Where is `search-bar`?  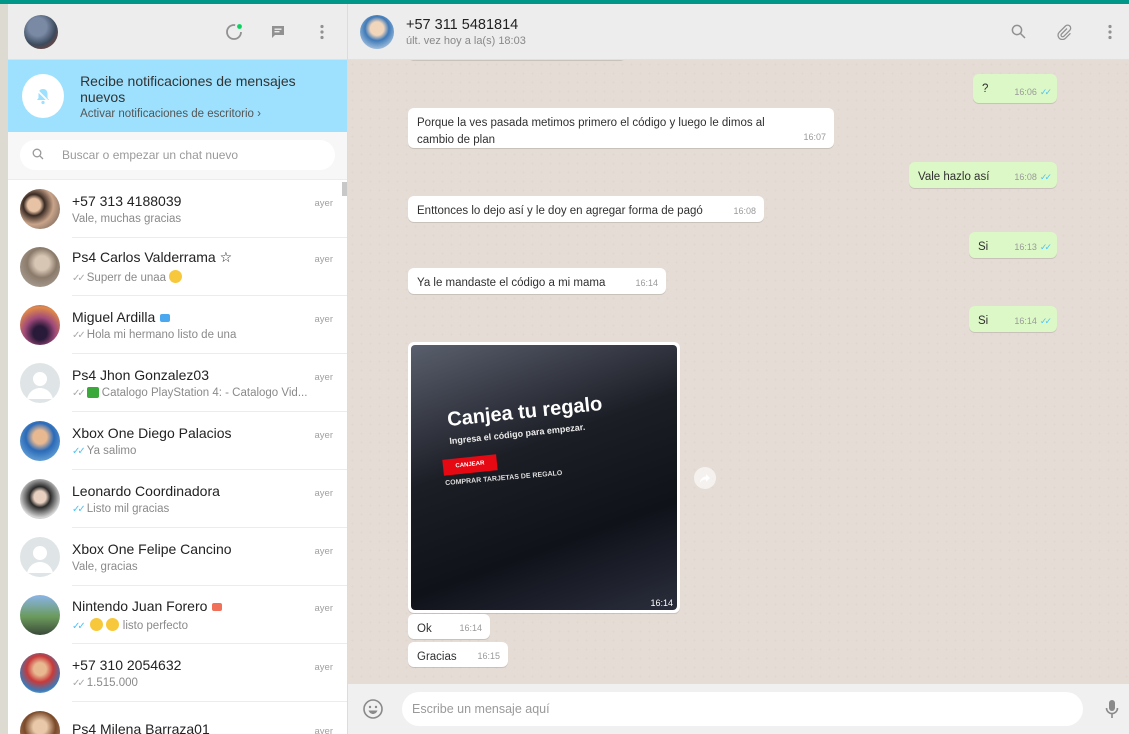 search-bar is located at coordinates (177, 156).